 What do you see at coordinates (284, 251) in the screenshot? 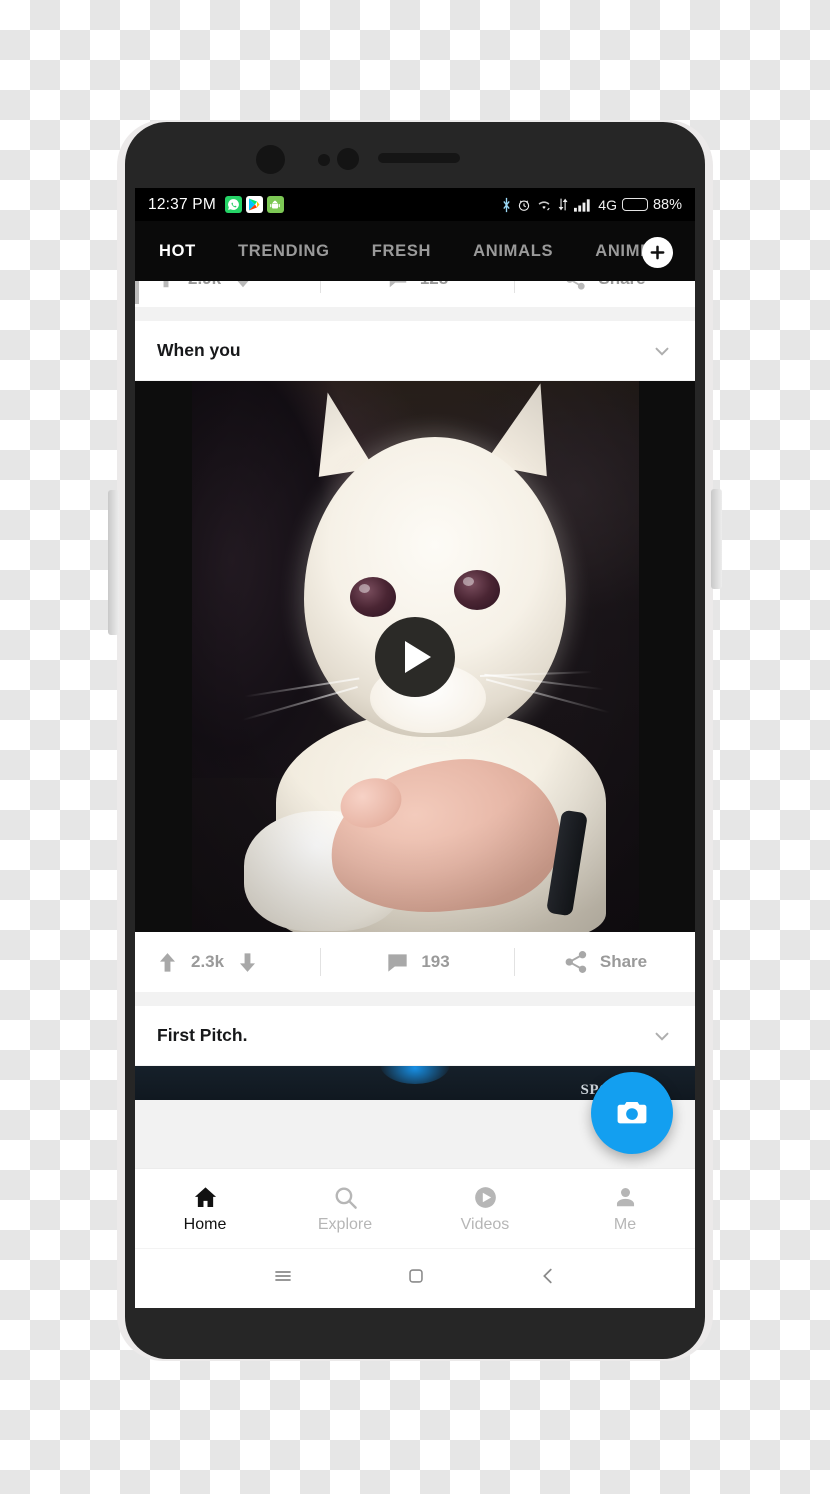
I see `tab-trending: TRENDING` at bounding box center [284, 251].